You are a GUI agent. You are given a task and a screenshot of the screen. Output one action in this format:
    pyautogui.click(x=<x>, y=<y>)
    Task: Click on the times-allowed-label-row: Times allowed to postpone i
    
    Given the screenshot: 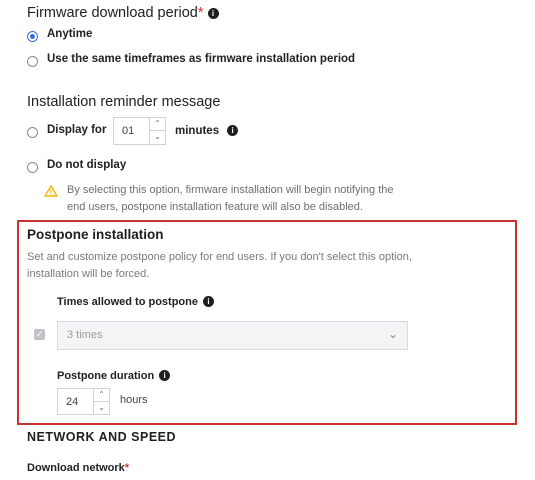 What is the action you would take?
    pyautogui.click(x=135, y=302)
    